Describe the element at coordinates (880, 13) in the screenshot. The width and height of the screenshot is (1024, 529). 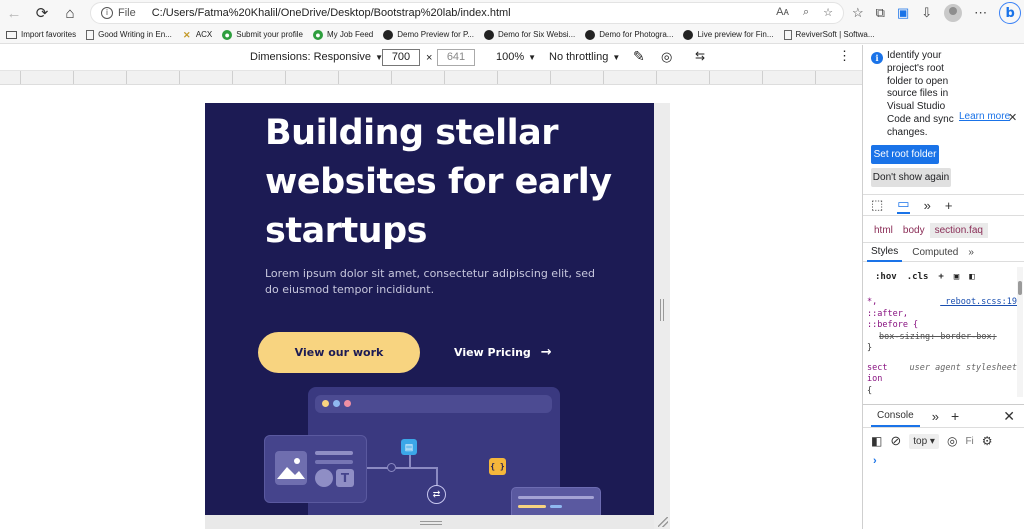
I see `collections-icon: ⧉` at that location.